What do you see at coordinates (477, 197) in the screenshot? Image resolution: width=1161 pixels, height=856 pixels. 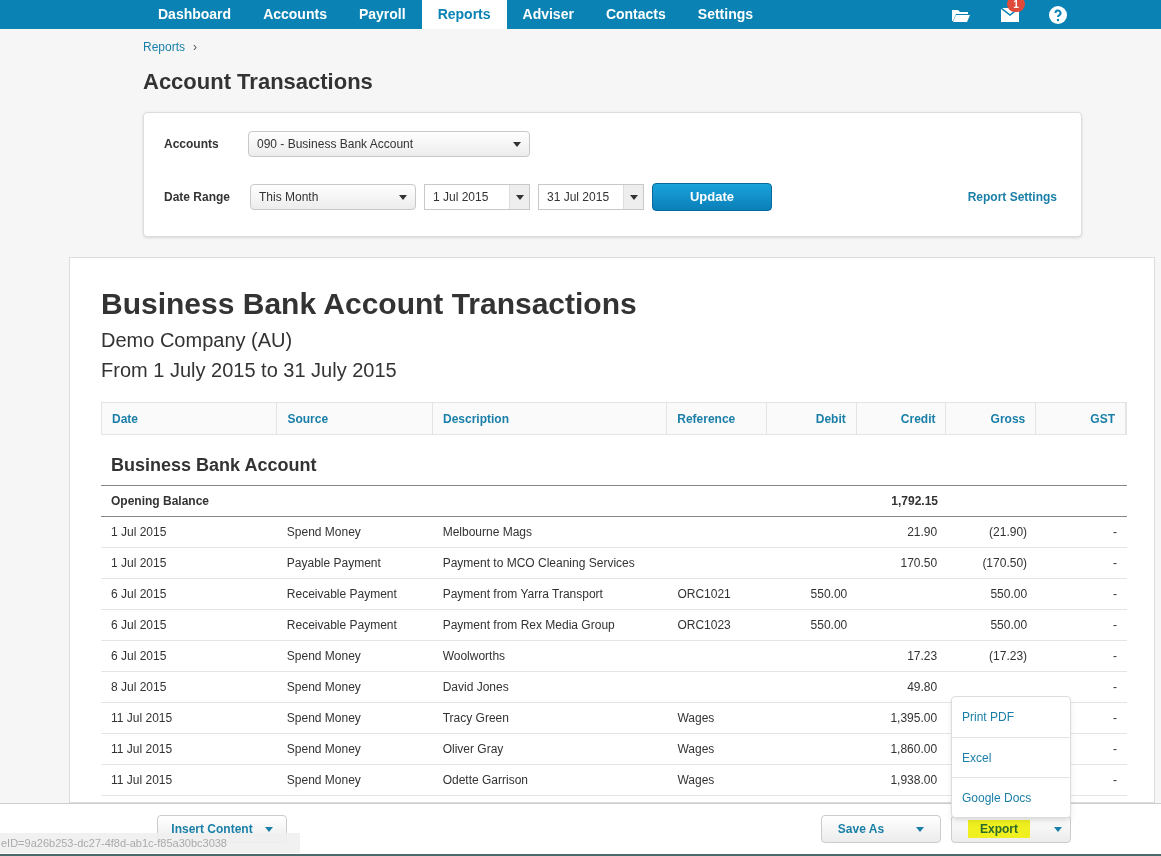 I see `date-field: 1 Jul 2015` at bounding box center [477, 197].